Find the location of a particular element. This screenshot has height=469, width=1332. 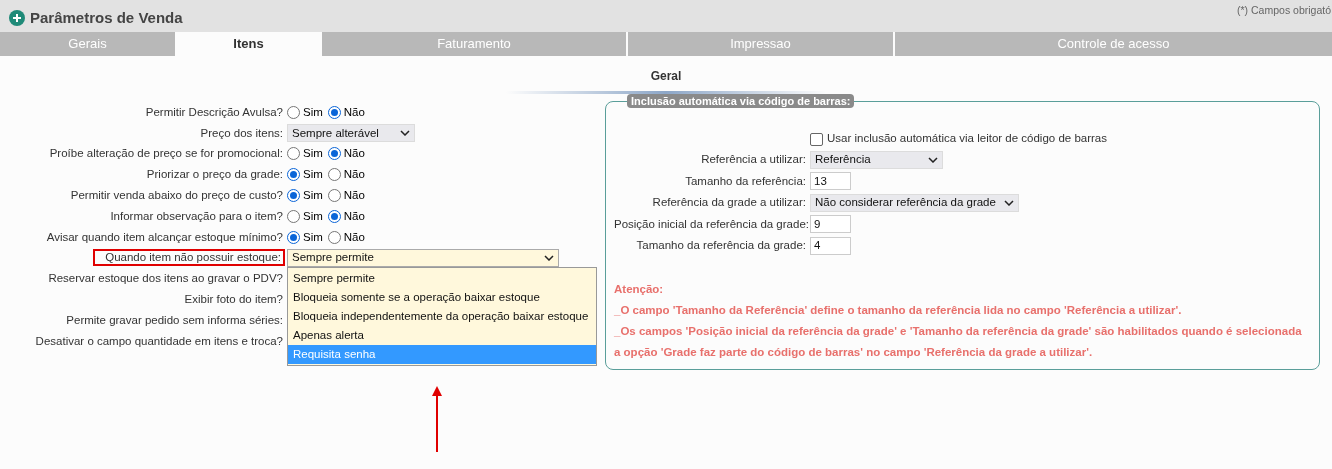

field-label: Posição inicial da referência da grade: is located at coordinates (711, 223).